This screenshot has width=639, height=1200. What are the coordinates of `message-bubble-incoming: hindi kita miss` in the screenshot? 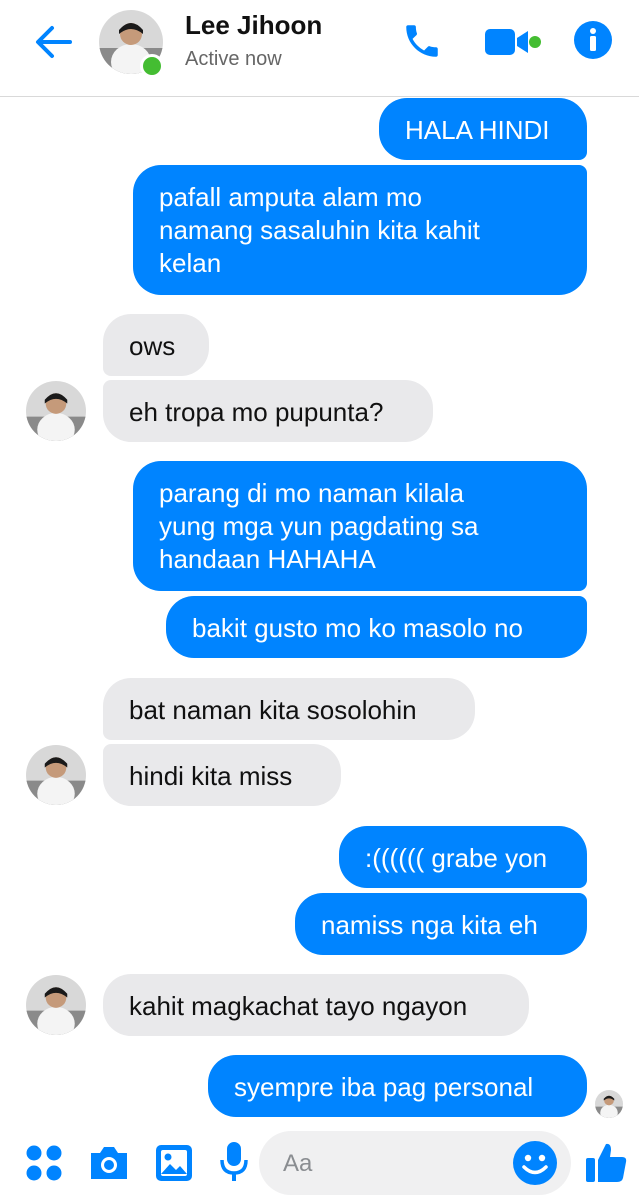 It's located at (222, 775).